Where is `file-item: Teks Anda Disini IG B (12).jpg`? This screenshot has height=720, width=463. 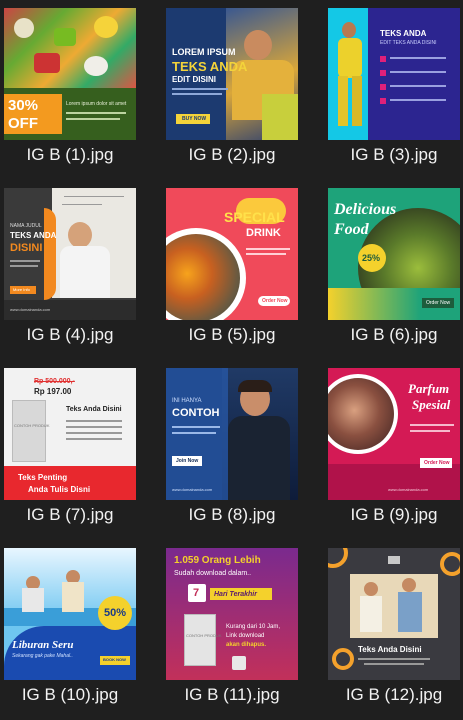
file-item: Teks Anda Disini IG B (12).jpg is located at coordinates (393, 630).